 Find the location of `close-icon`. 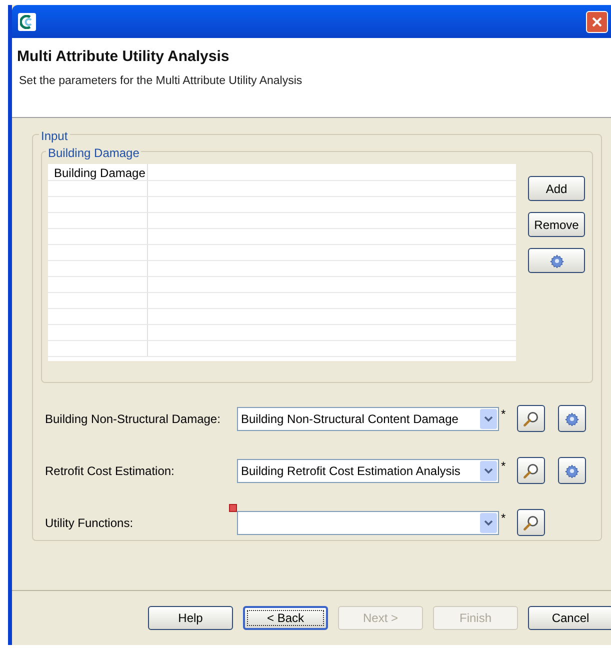

close-icon is located at coordinates (597, 22).